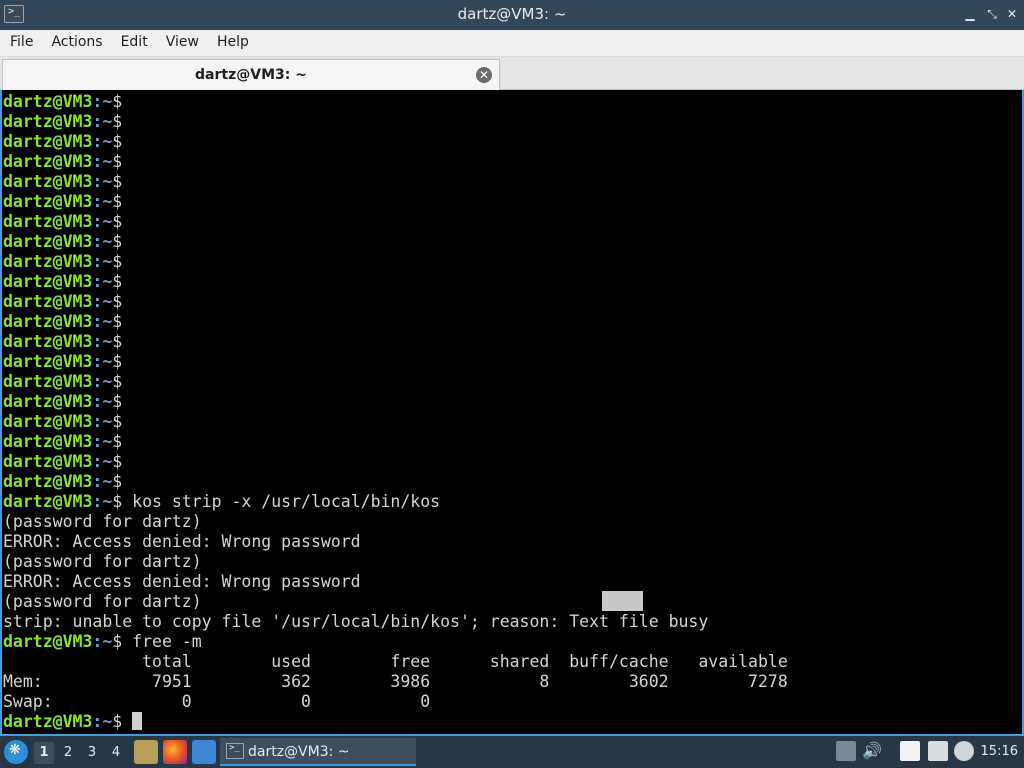 The height and width of the screenshot is (768, 1024). Describe the element at coordinates (395, 682) in the screenshot. I see `free-mem-line: Mem: 7951 362 3986 8 3602 7278` at that location.